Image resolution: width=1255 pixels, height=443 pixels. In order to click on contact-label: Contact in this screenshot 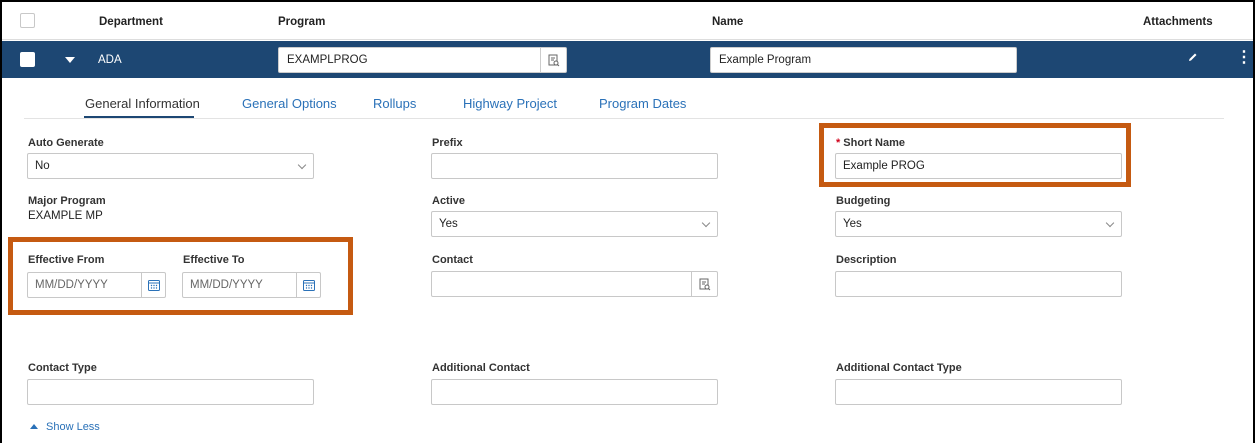, I will do `click(452, 260)`.